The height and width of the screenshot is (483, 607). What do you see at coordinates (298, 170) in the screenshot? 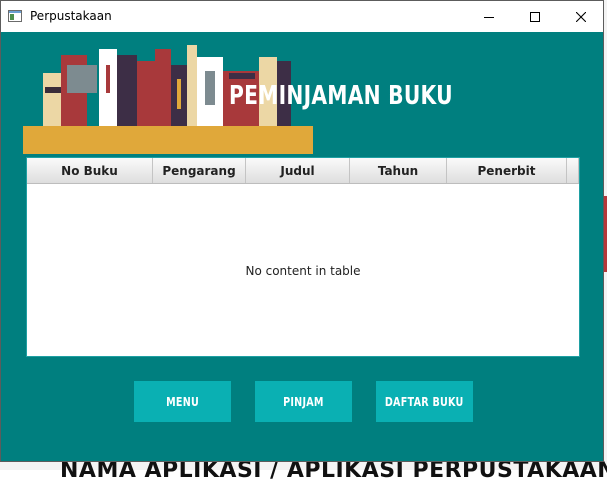
I see `column-header-judul: Judul` at bounding box center [298, 170].